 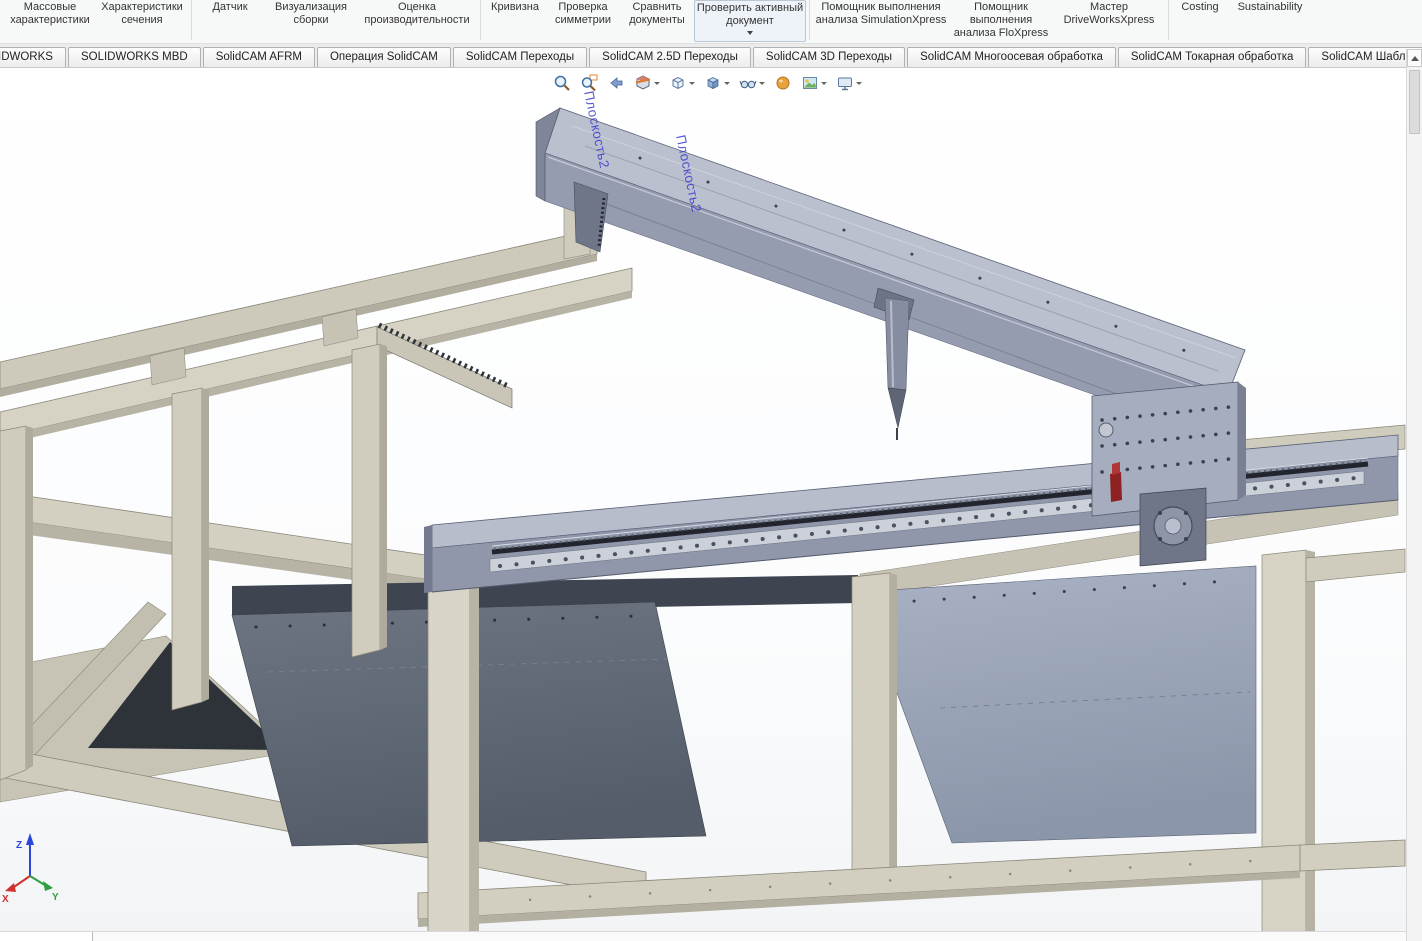 What do you see at coordinates (30, 869) in the screenshot?
I see `origin-triad: Z X Y` at bounding box center [30, 869].